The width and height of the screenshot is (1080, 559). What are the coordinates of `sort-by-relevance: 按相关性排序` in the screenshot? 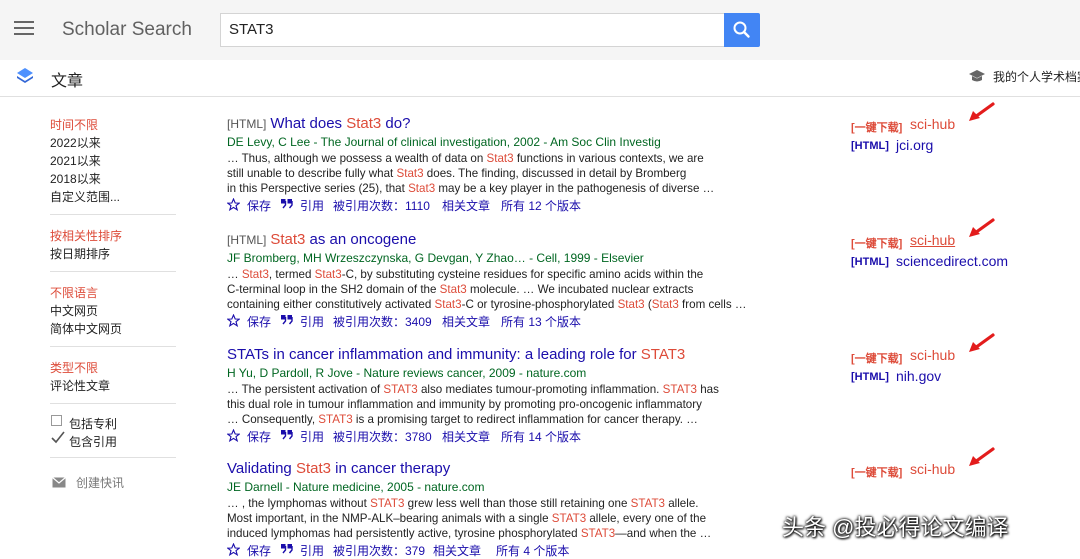 It's located at (86, 235).